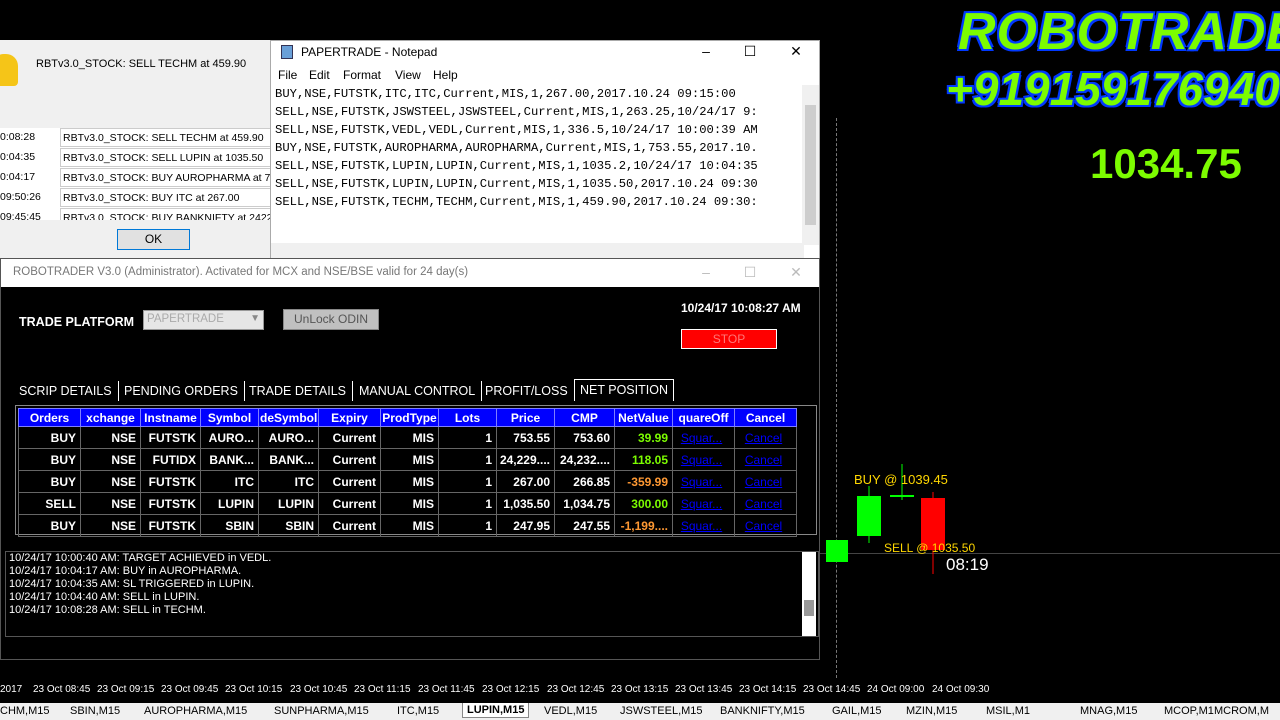 This screenshot has height=720, width=1280. What do you see at coordinates (545, 53) in the screenshot?
I see `notepad-titlebar: PAPERTRADE - Notepad – ☐ ✕` at bounding box center [545, 53].